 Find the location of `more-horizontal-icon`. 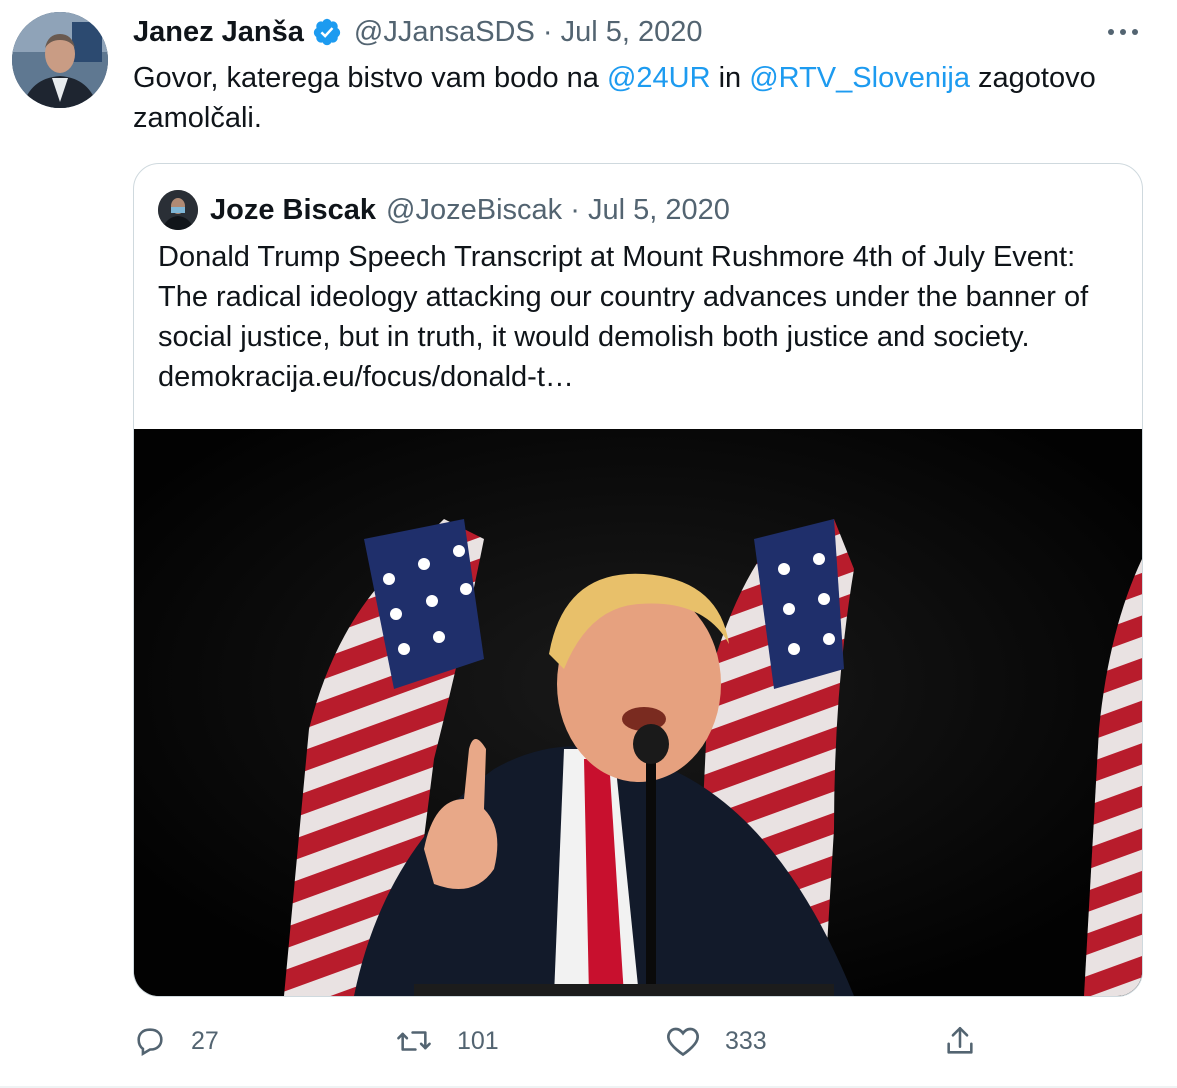

more-horizontal-icon is located at coordinates (1123, 33).